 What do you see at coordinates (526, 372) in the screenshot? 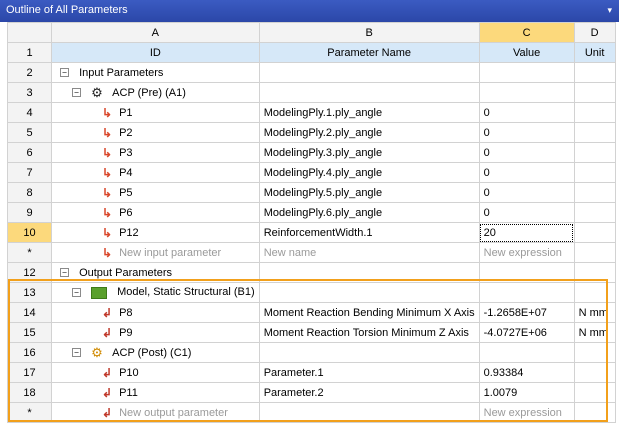
I see `value-cell: 0.93384` at bounding box center [526, 372].